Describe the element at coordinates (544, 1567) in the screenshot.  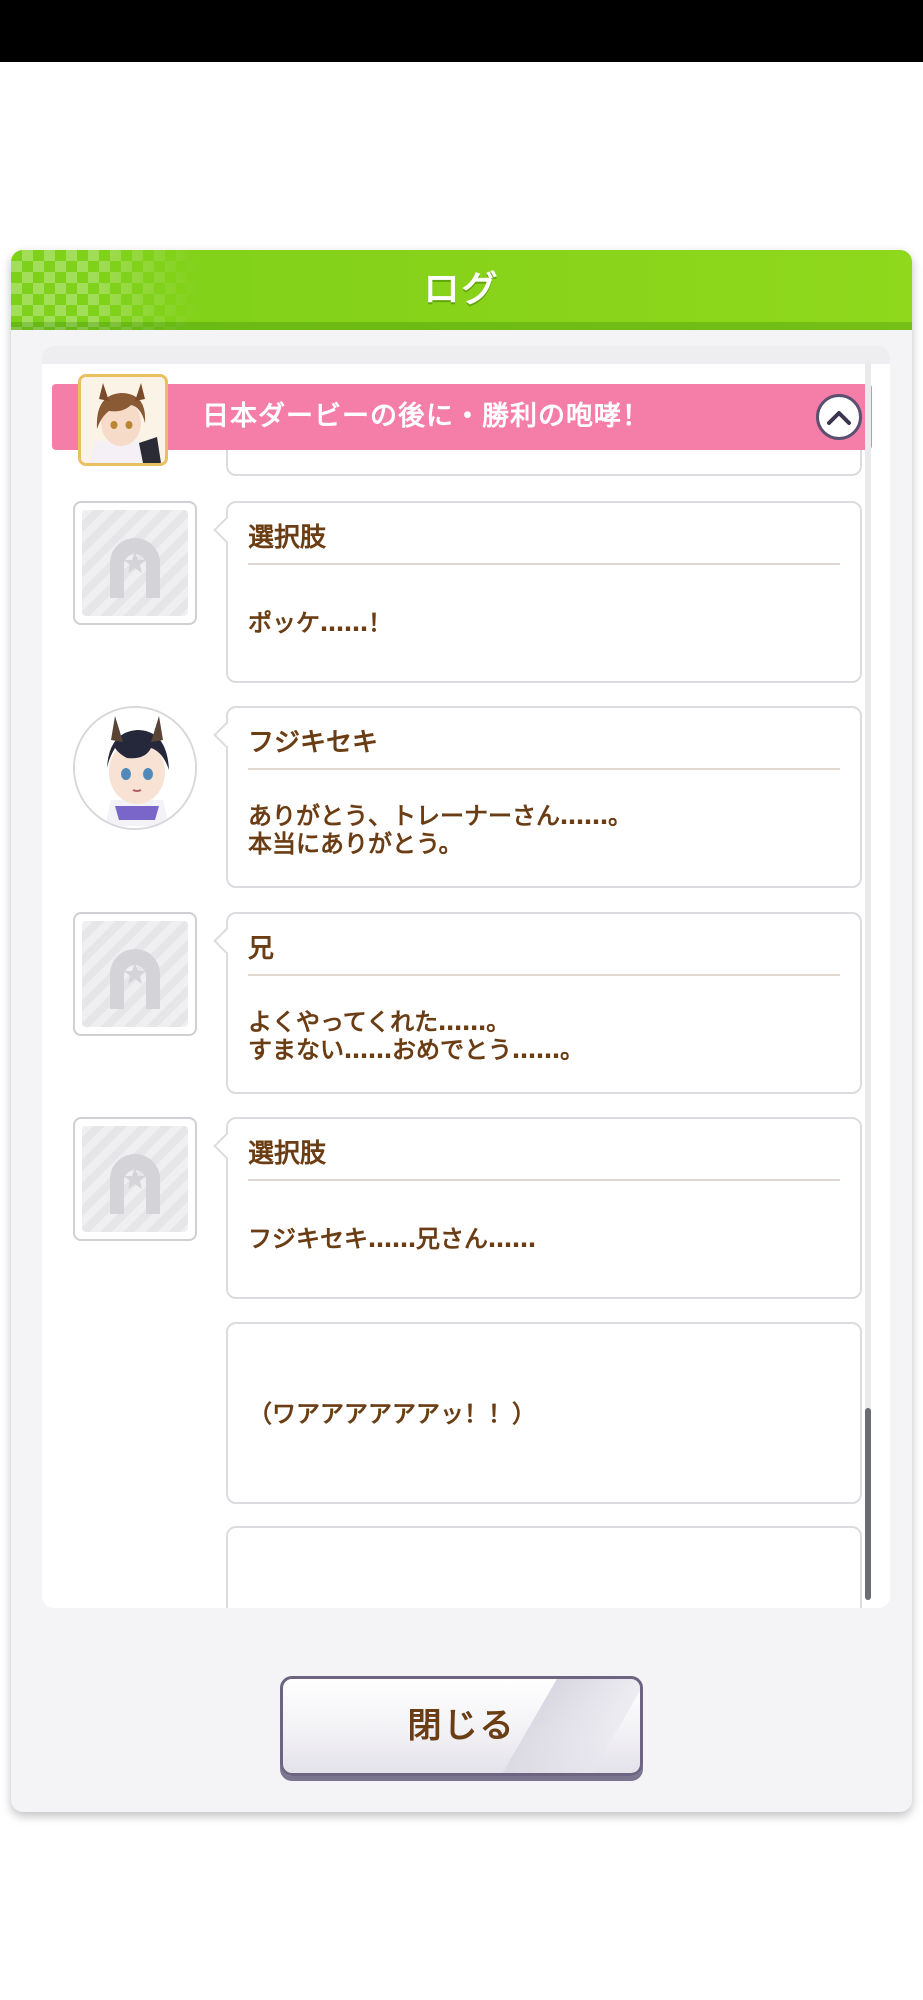
I see `log-bubble-partial` at that location.